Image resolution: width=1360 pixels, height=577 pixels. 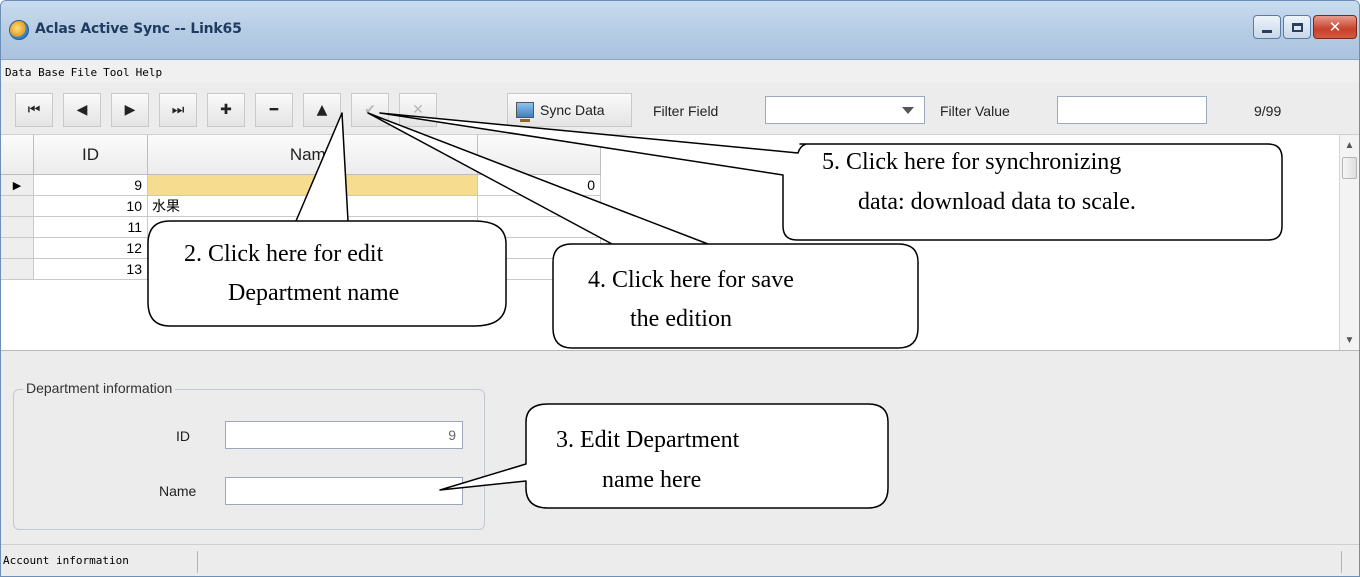 I want to click on edit-record-button: ▲, so click(x=322, y=110).